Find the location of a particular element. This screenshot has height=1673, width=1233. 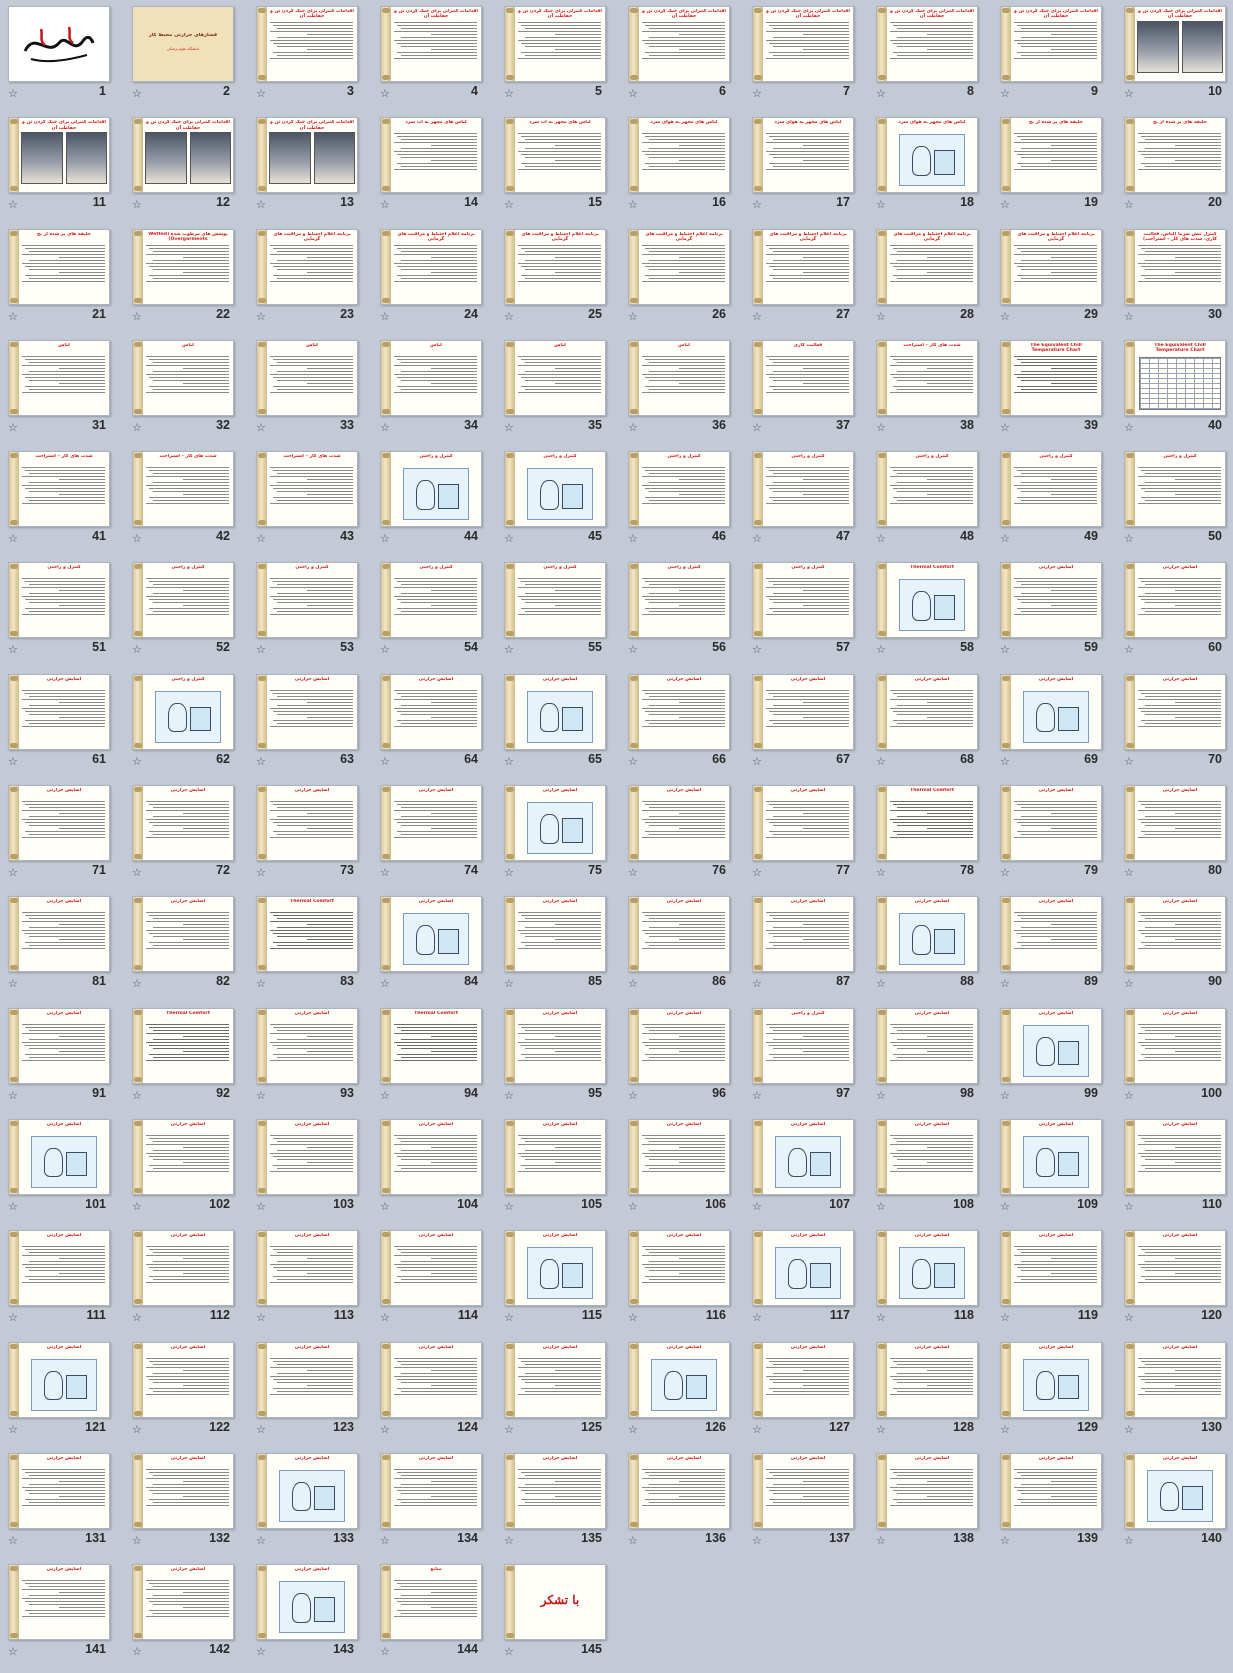

slide-thumbnail: لباس های مجهز به هوای سرد is located at coordinates (803, 155).